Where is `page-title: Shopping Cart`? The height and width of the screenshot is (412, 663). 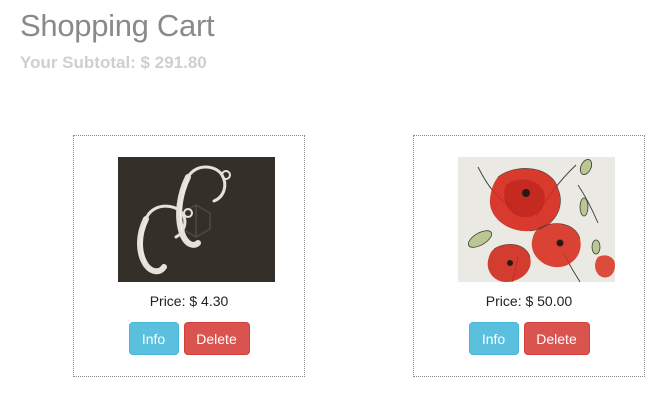
page-title: Shopping Cart is located at coordinates (117, 25).